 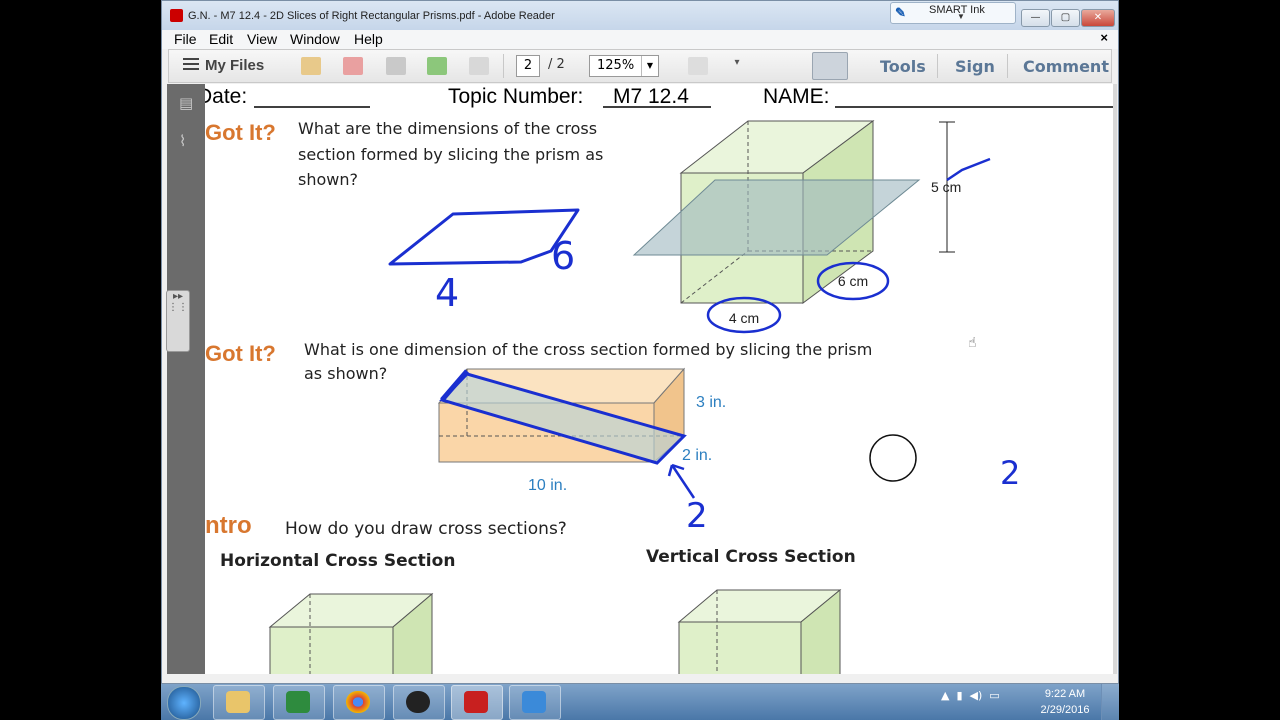 What do you see at coordinates (1065, 18) in the screenshot?
I see `maximize-button: ▢` at bounding box center [1065, 18].